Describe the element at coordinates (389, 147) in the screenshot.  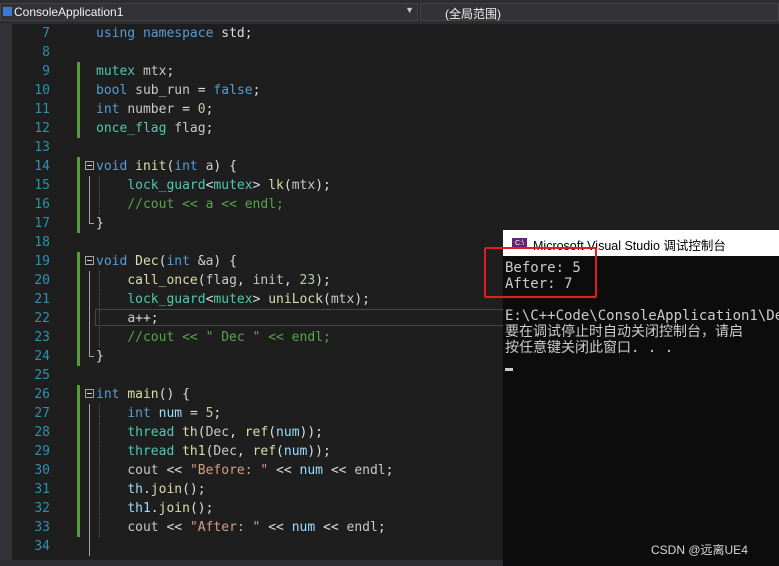
I see `code-line: 13` at that location.